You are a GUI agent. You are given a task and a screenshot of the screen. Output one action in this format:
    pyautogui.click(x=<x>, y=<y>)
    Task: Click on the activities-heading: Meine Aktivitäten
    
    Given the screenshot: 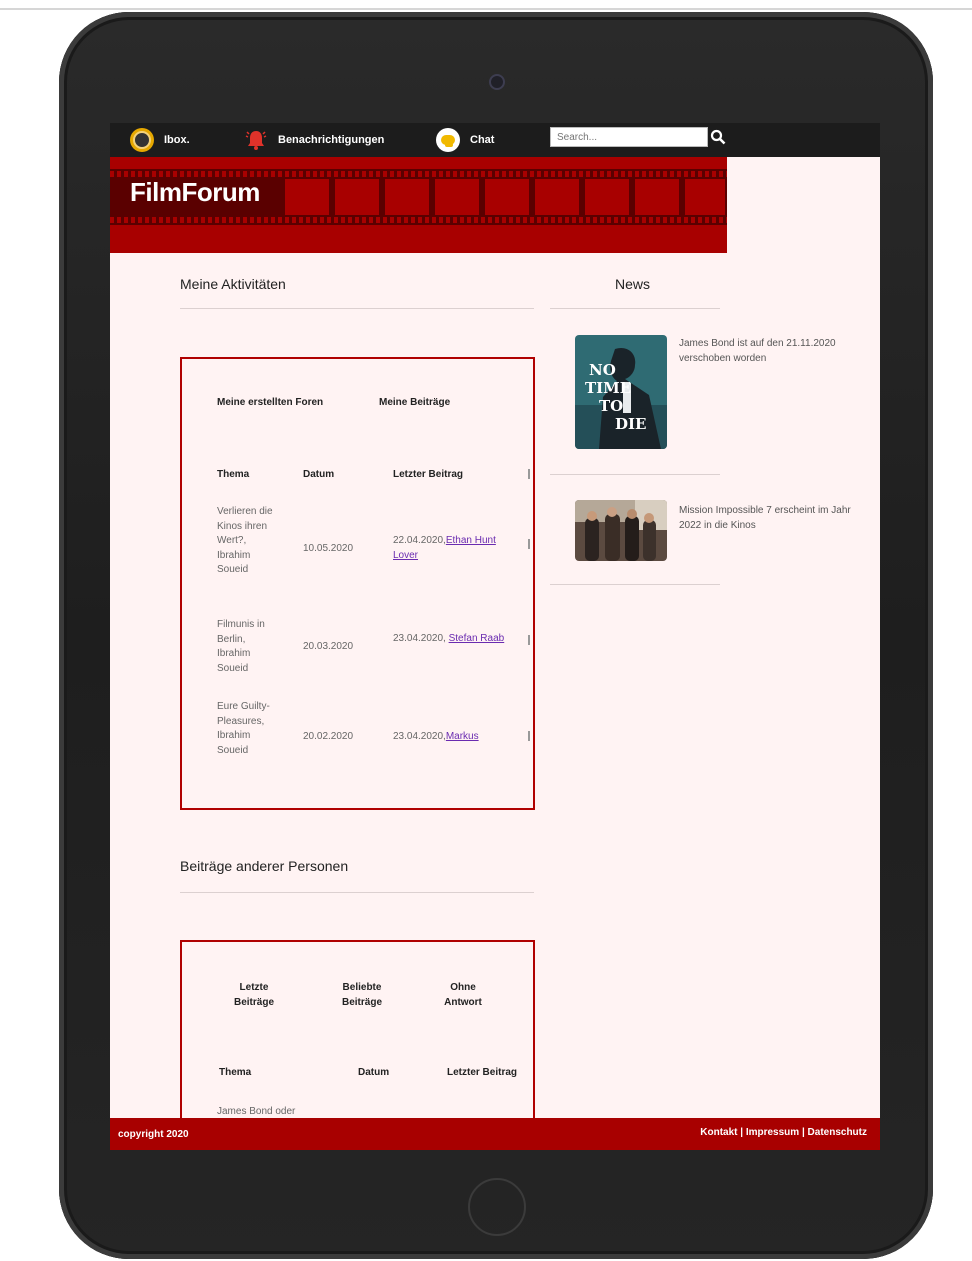 What is the action you would take?
    pyautogui.click(x=233, y=284)
    